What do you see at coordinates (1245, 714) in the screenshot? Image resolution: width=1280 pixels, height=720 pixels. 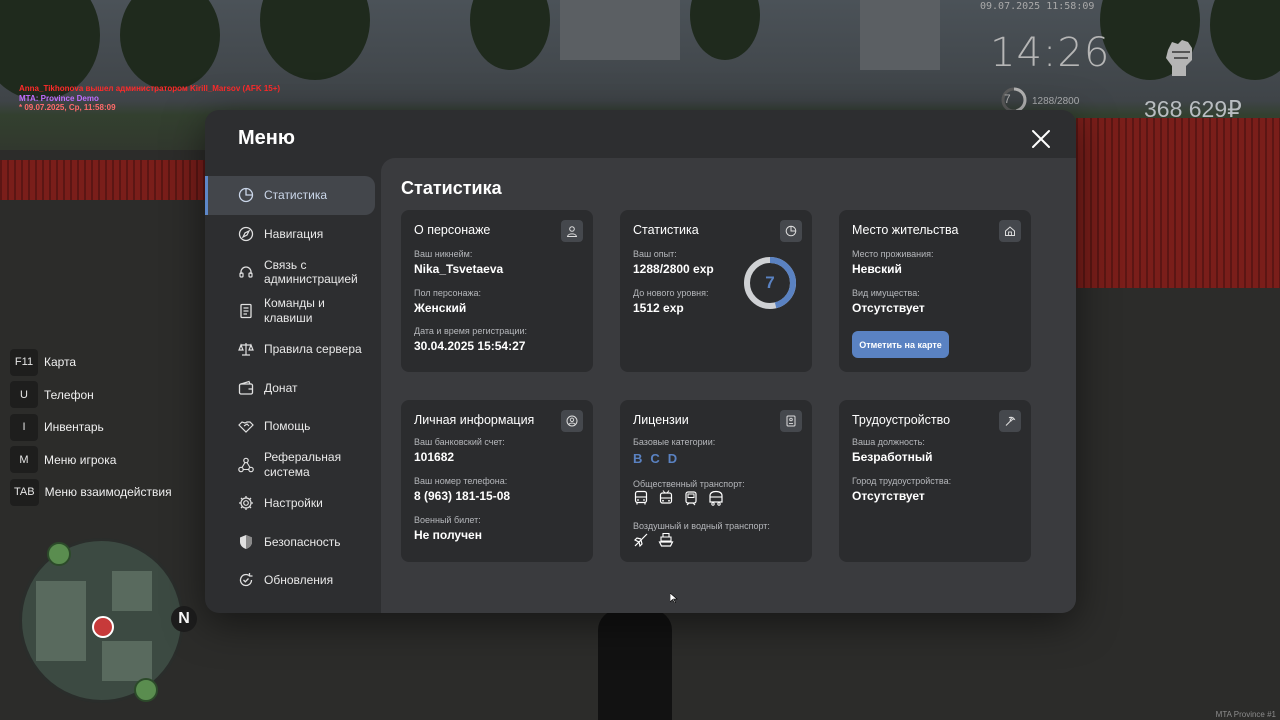 I see `watermark: MTA Province #1` at bounding box center [1245, 714].